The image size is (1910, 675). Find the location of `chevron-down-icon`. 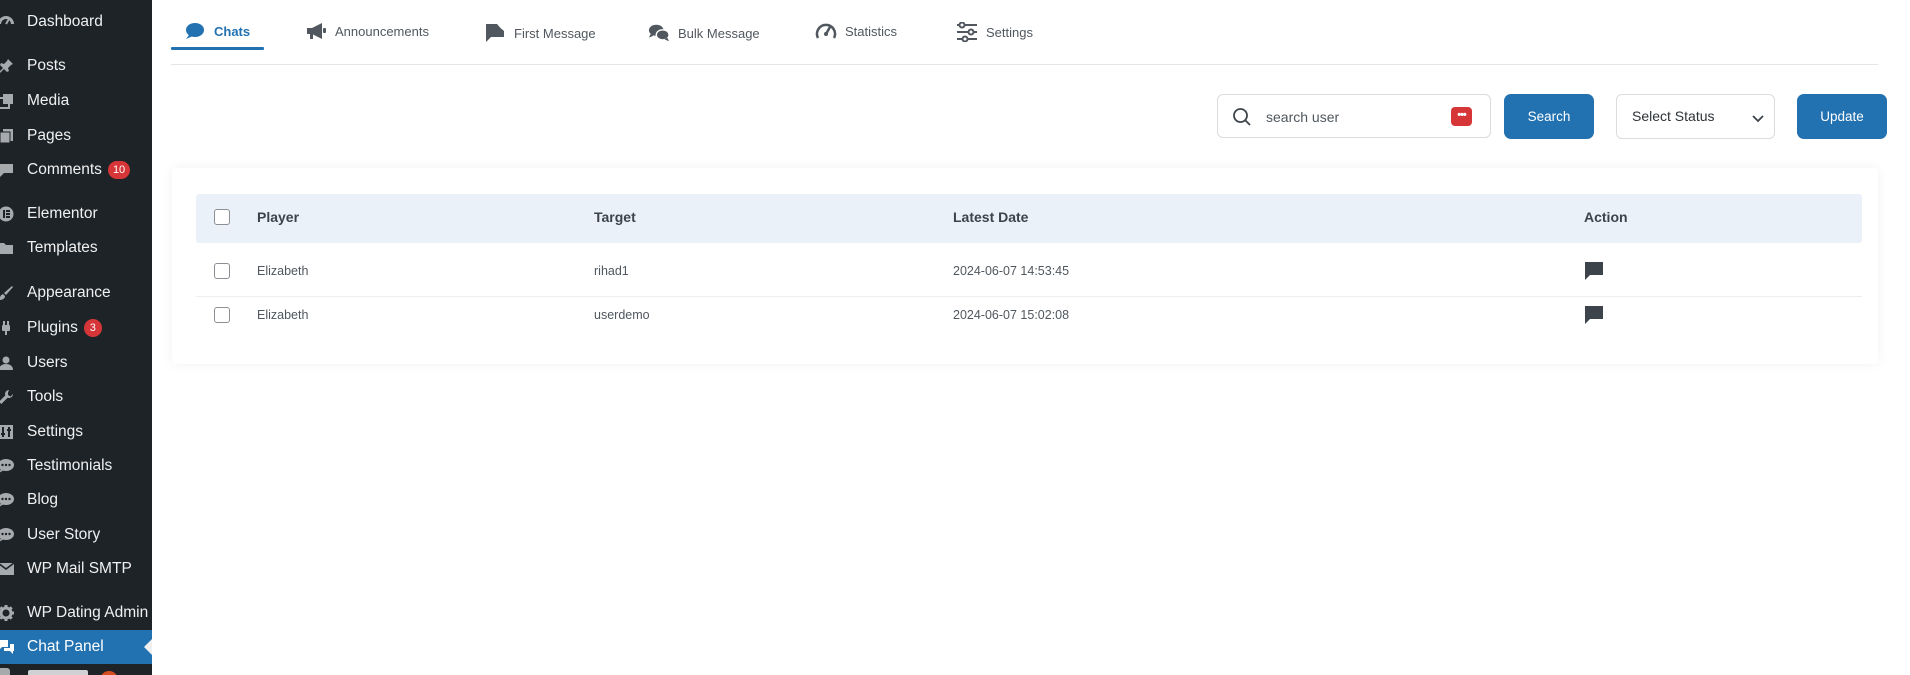

chevron-down-icon is located at coordinates (1758, 119).